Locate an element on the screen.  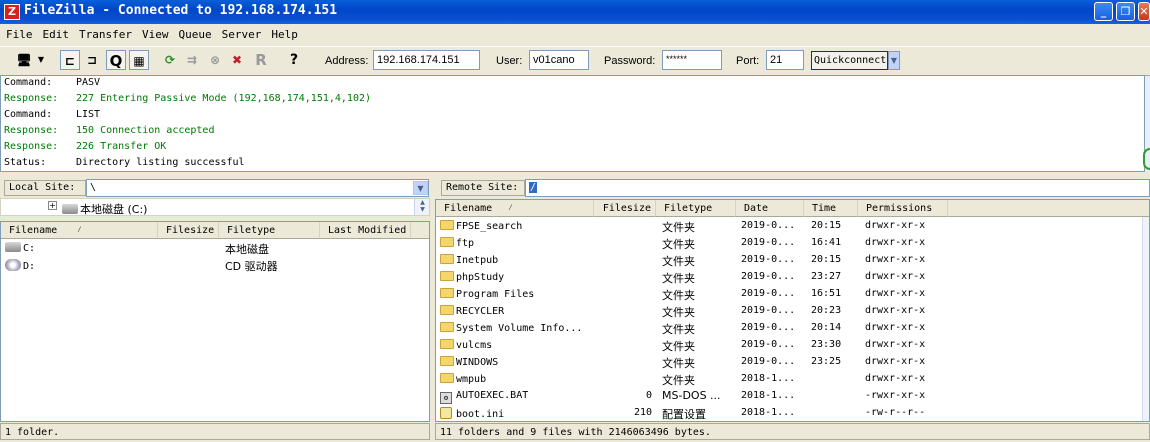
expand-icon: + is located at coordinates (52, 205).